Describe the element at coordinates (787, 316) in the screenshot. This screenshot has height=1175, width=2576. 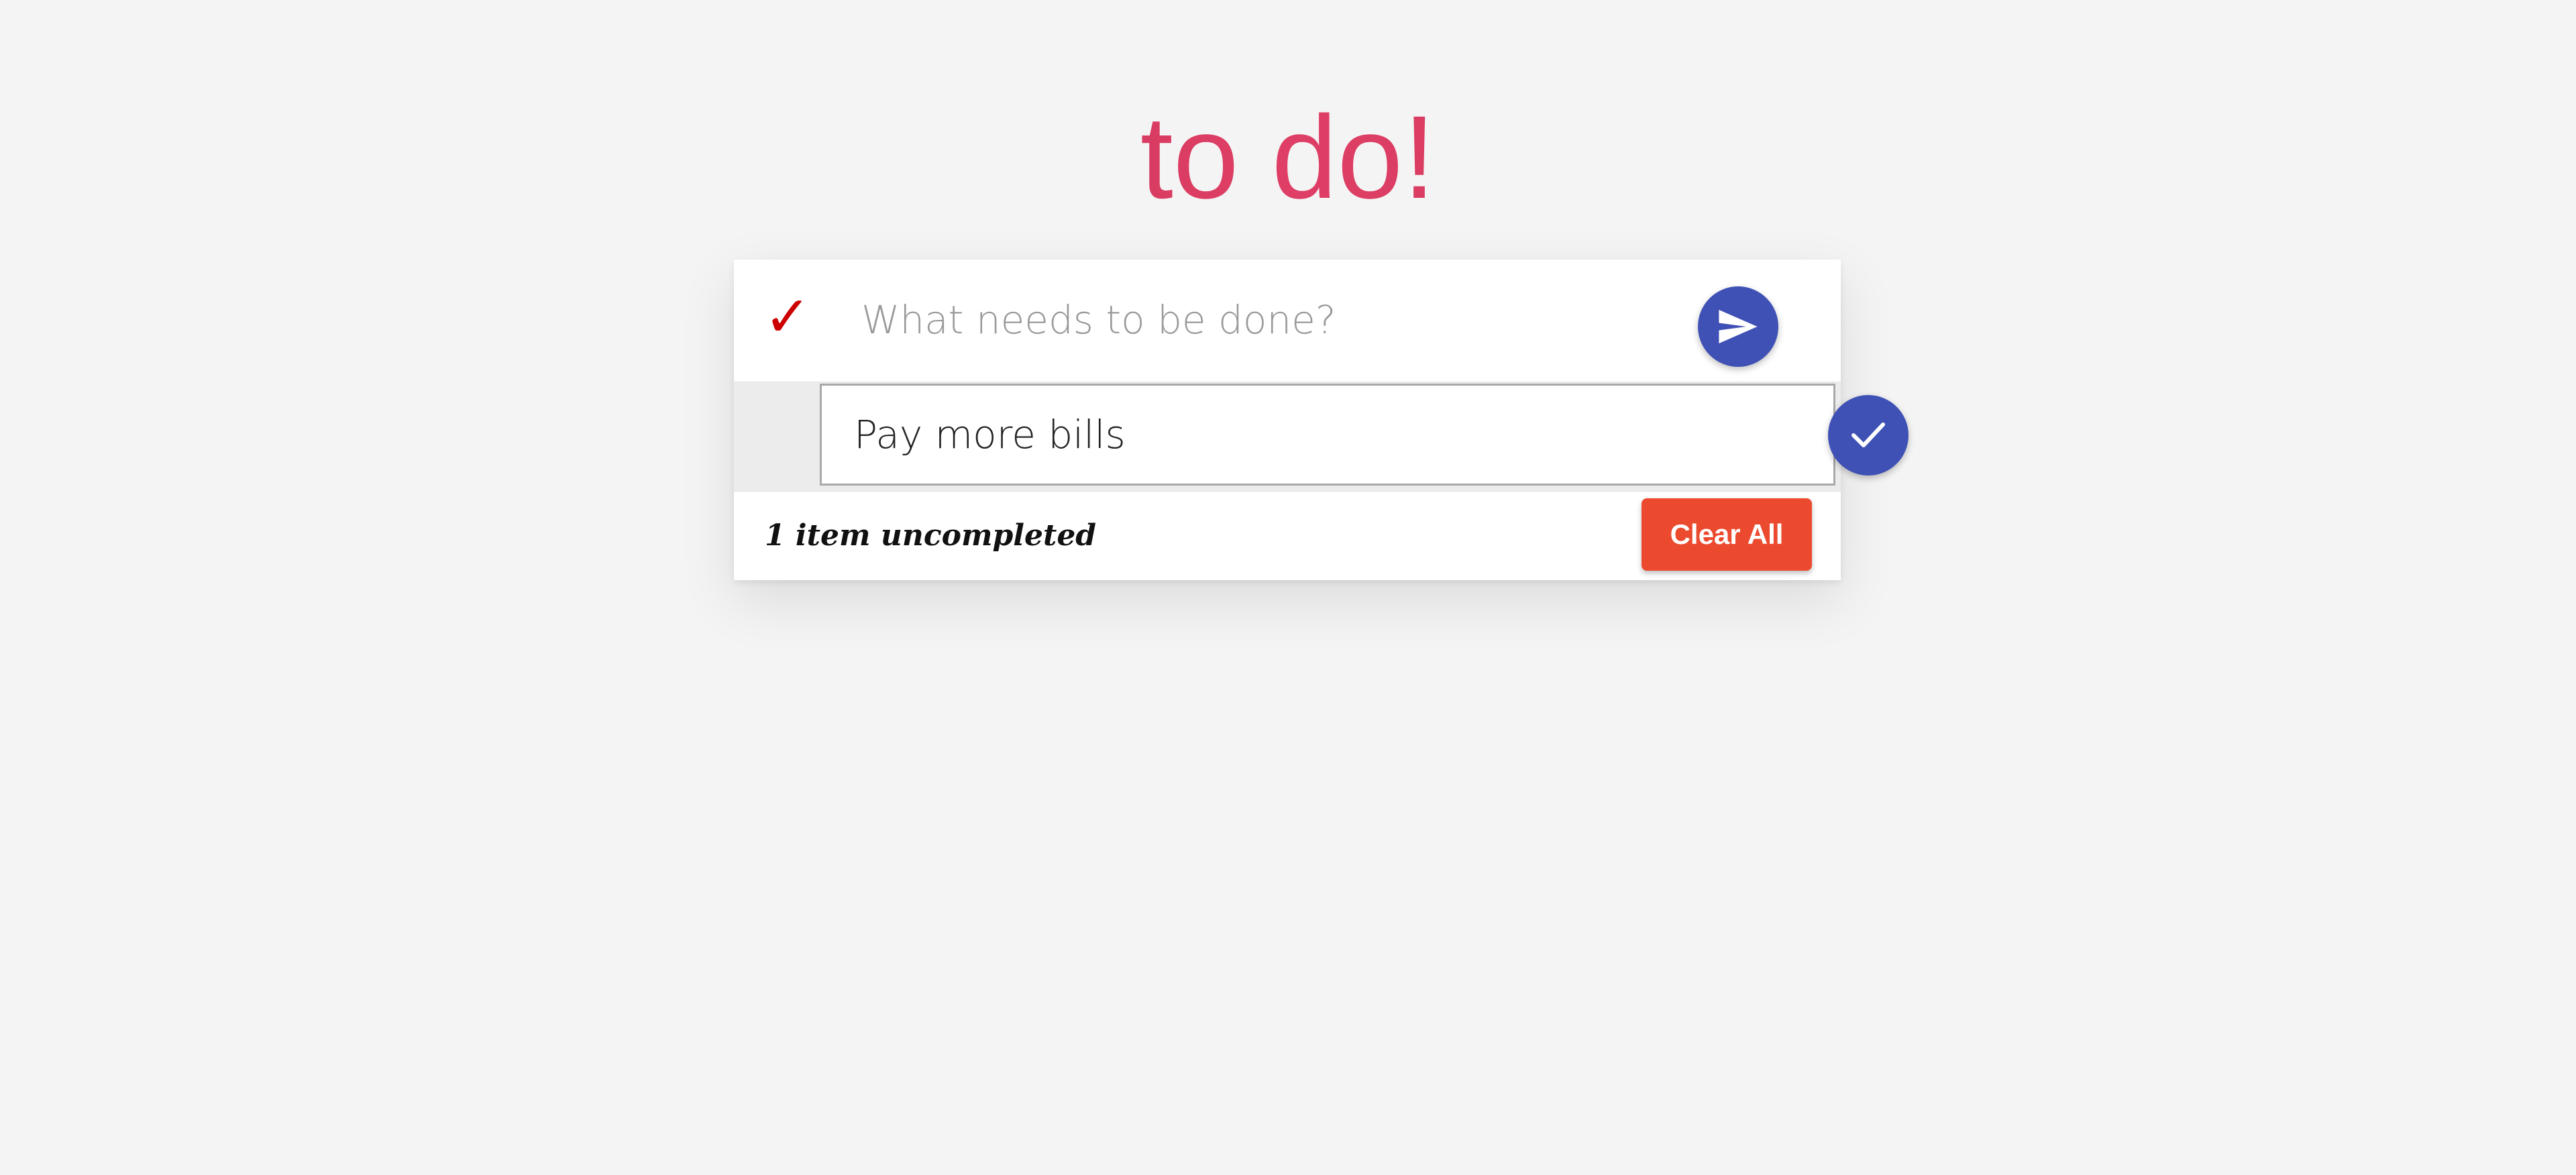
I see `toggle-all-check-icon: ✓` at that location.